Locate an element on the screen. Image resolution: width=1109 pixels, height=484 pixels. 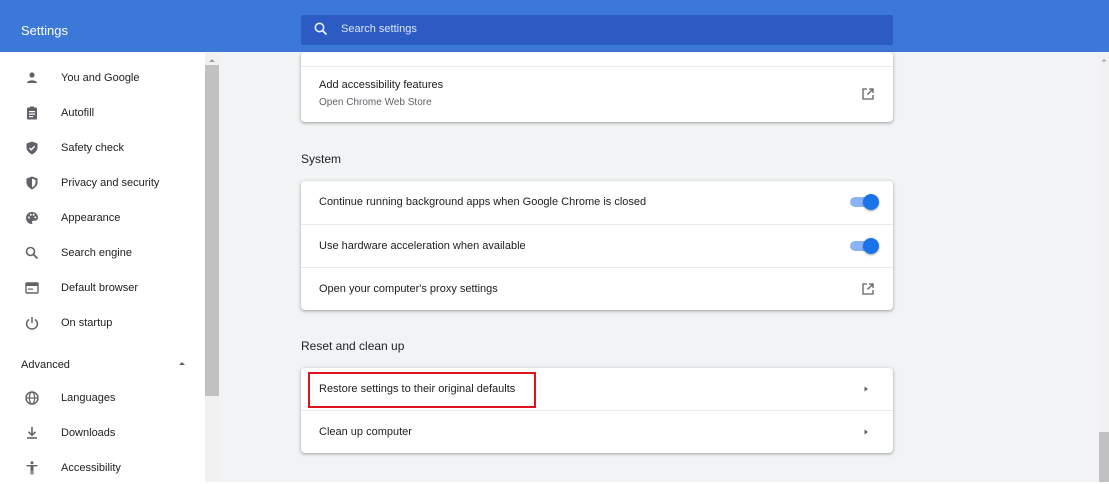
search-placeholder: Search settings is located at coordinates (379, 29).